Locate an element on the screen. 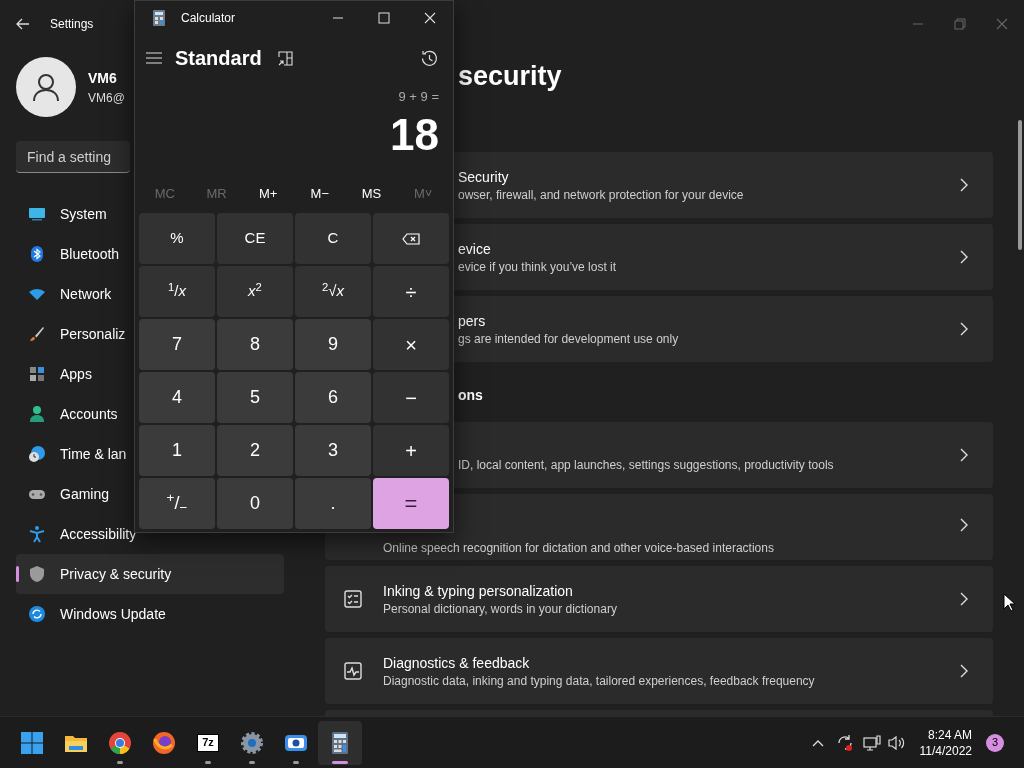 This screenshot has width=1024, height=768. card-title: Diagnostics & feedback is located at coordinates (457, 663).